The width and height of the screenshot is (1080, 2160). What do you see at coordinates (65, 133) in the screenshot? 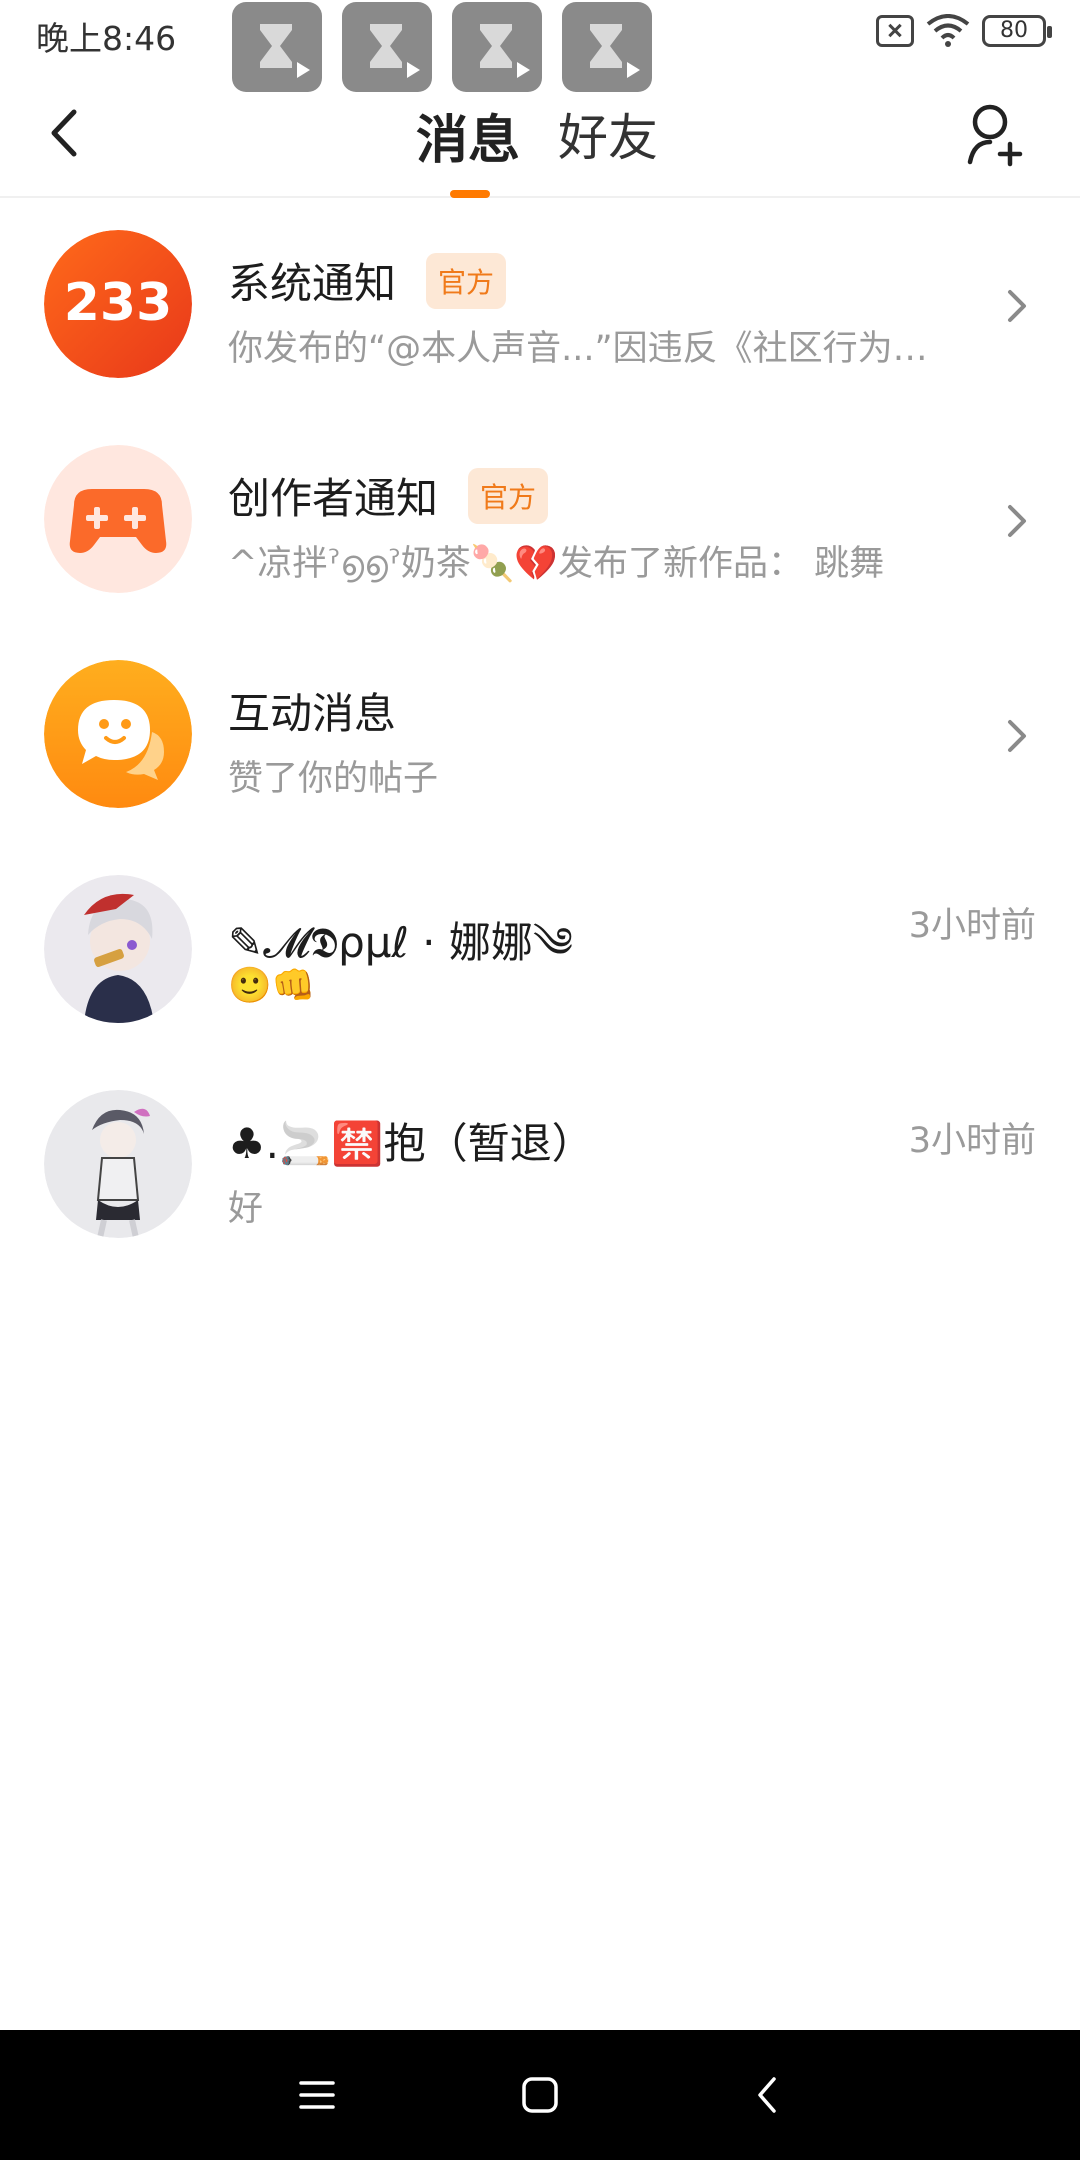
I see `back-button` at bounding box center [65, 133].